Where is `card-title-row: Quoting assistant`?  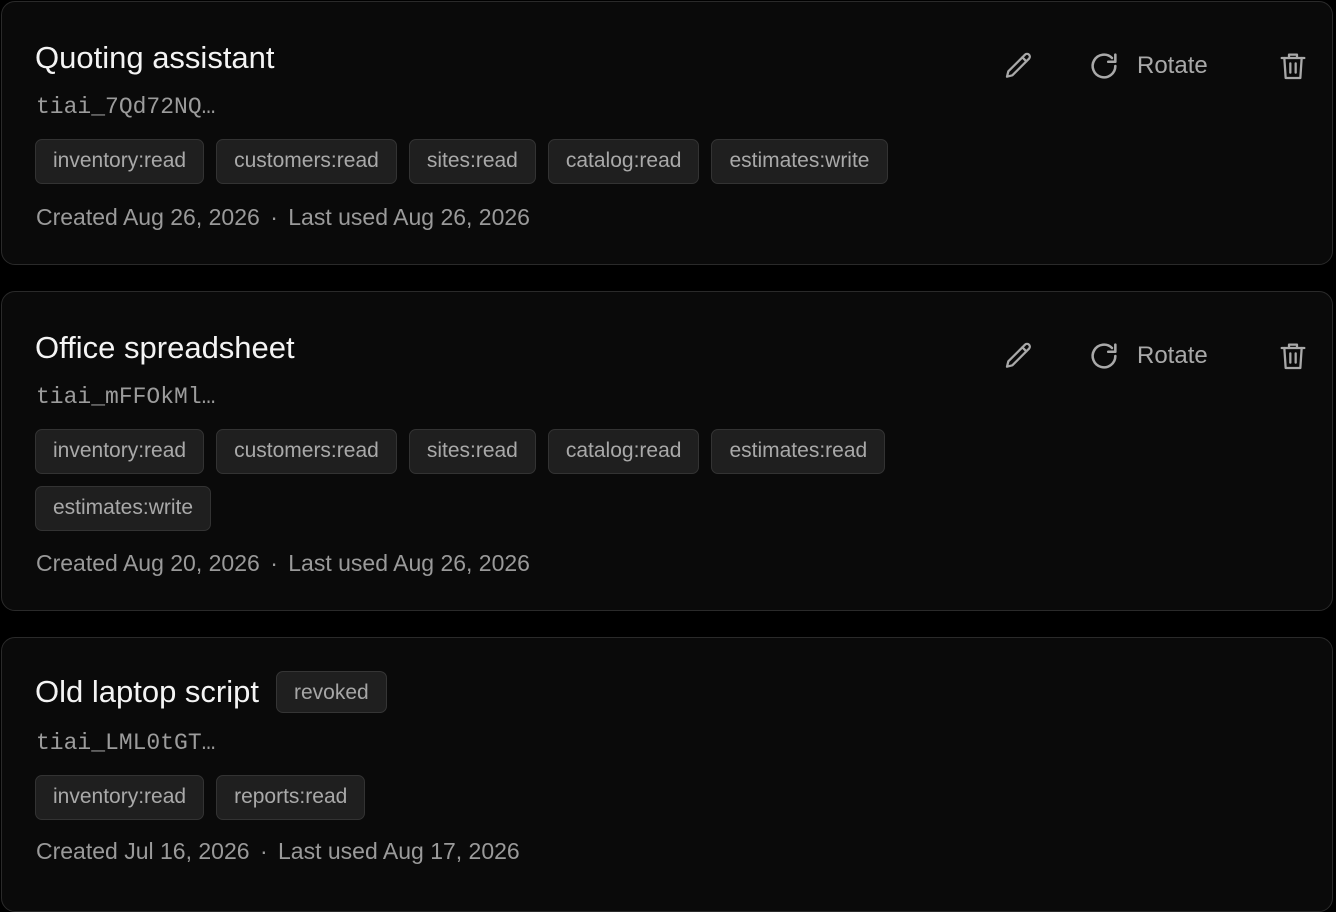
card-title-row: Quoting assistant is located at coordinates (155, 58).